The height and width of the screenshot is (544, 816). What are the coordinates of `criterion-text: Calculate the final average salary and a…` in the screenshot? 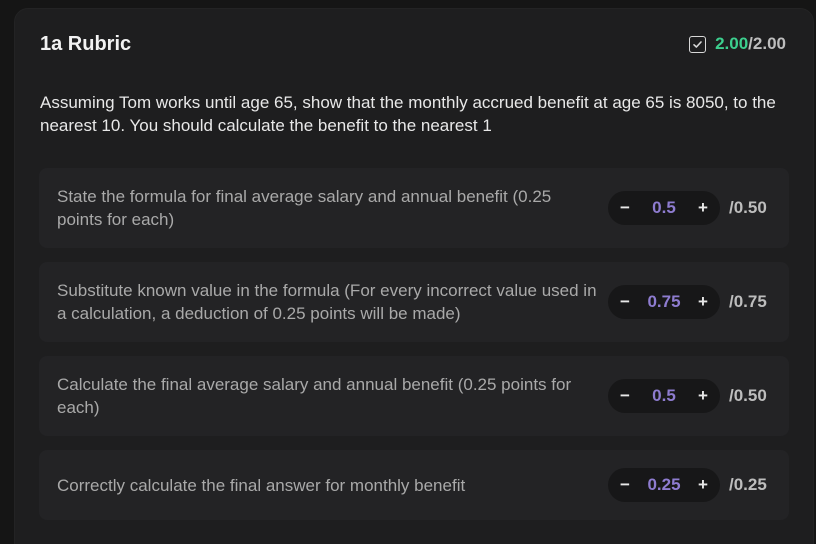 It's located at (314, 396).